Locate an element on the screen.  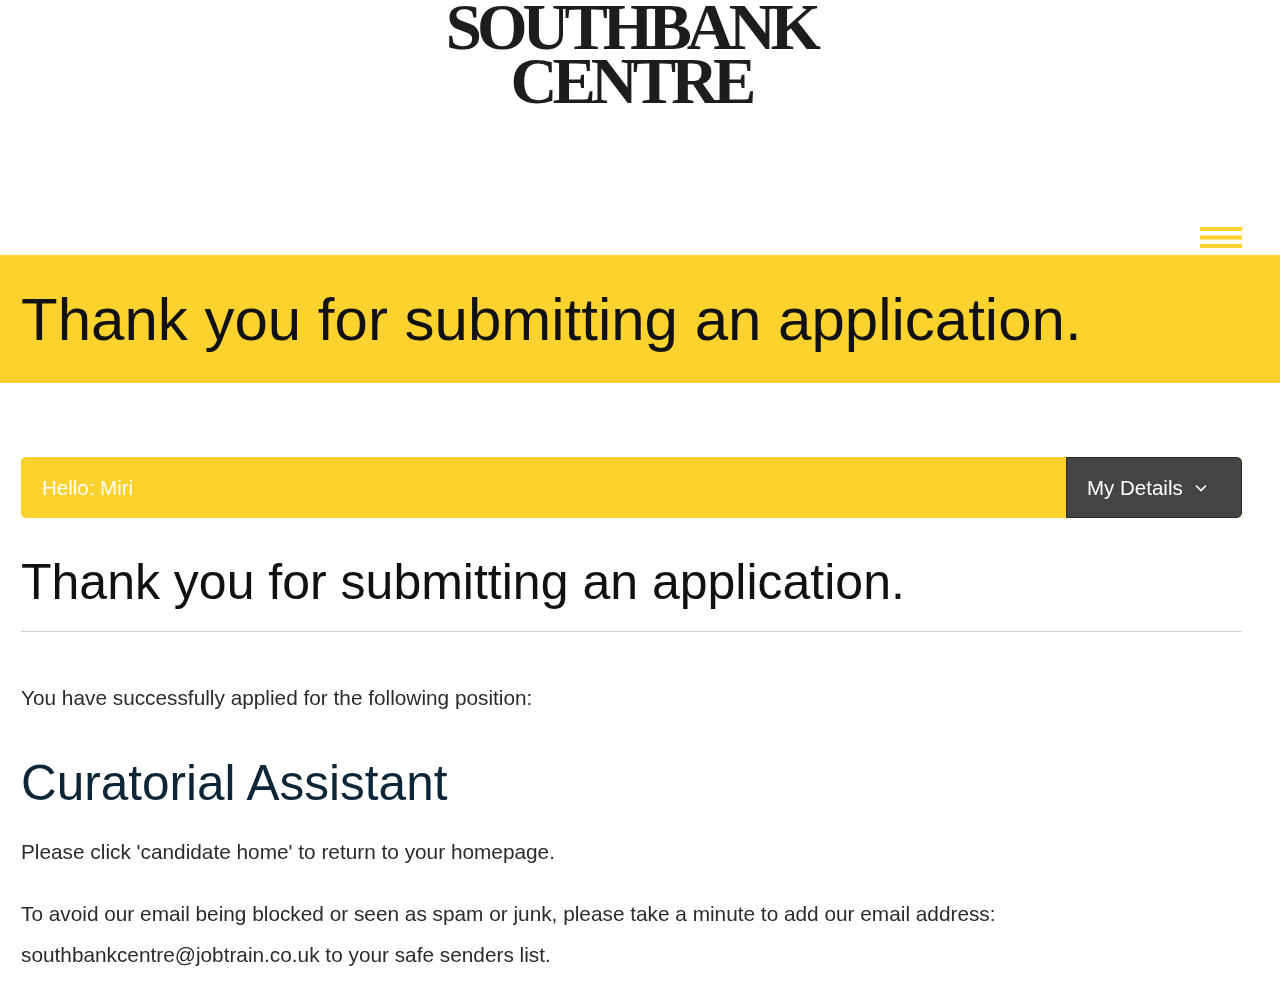
info-text: Please click 'candidate home' to return to your homepage. is located at coordinates (288, 852).